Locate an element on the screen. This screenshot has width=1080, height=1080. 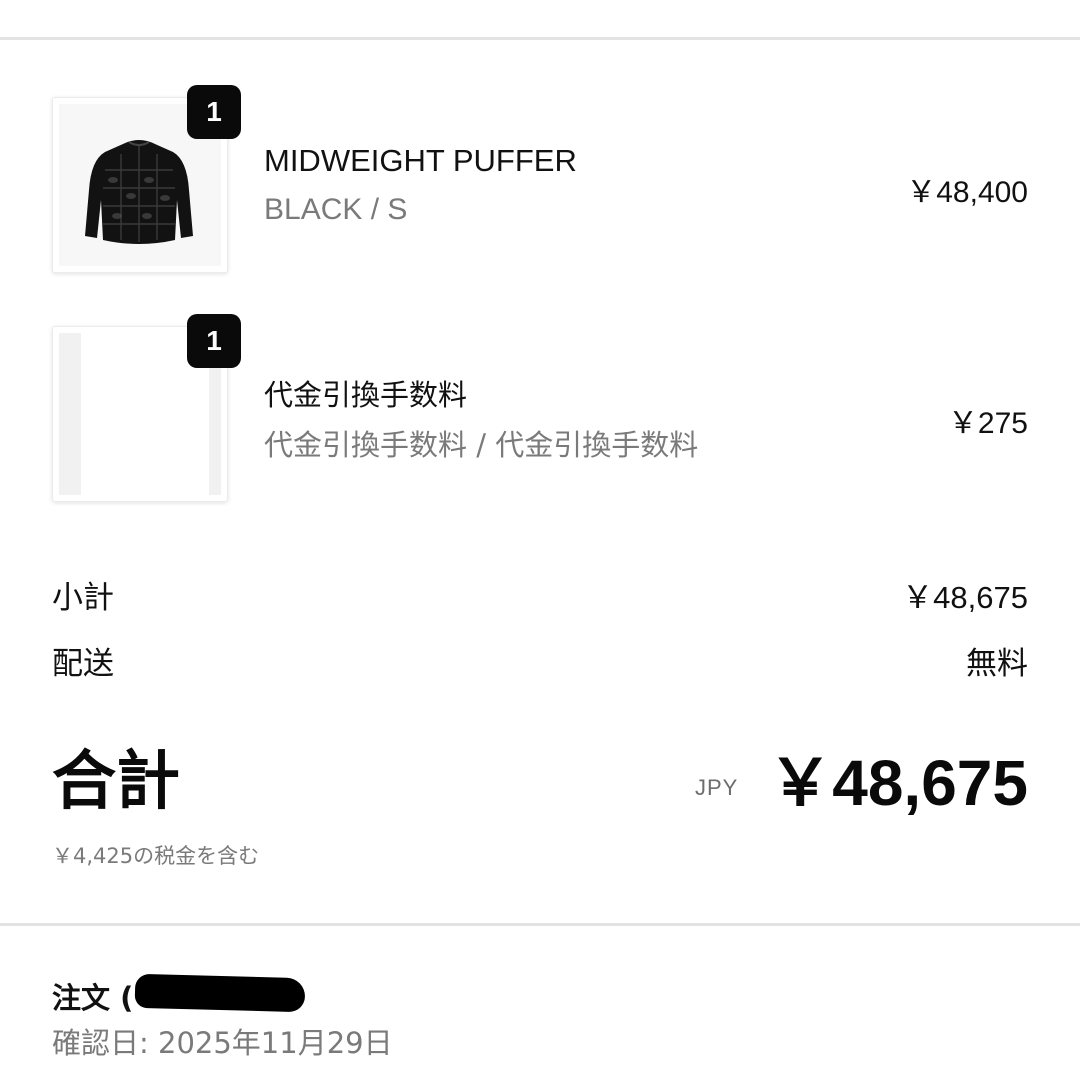
section-divider is located at coordinates (540, 924).